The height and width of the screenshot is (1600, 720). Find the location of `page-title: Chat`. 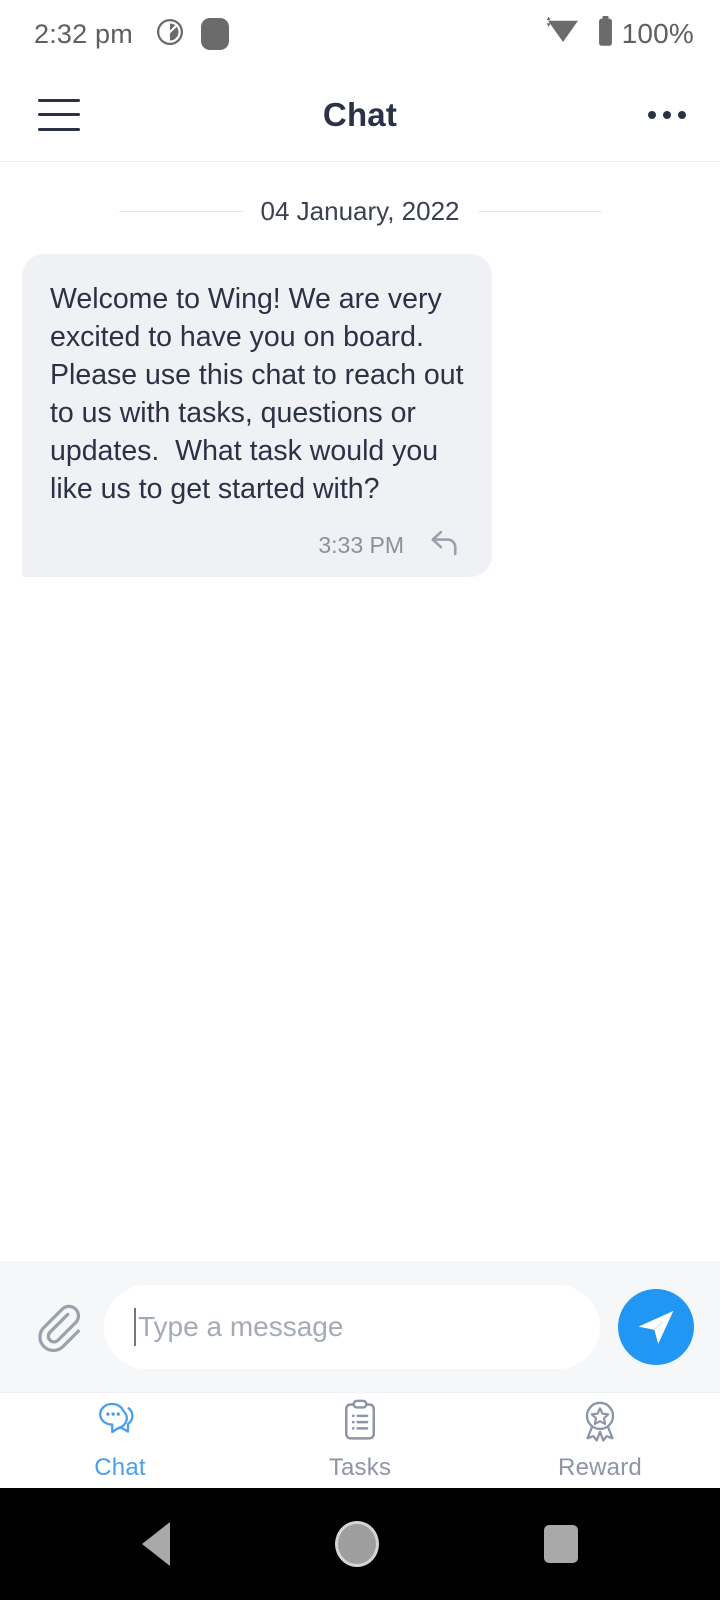

page-title: Chat is located at coordinates (360, 114).